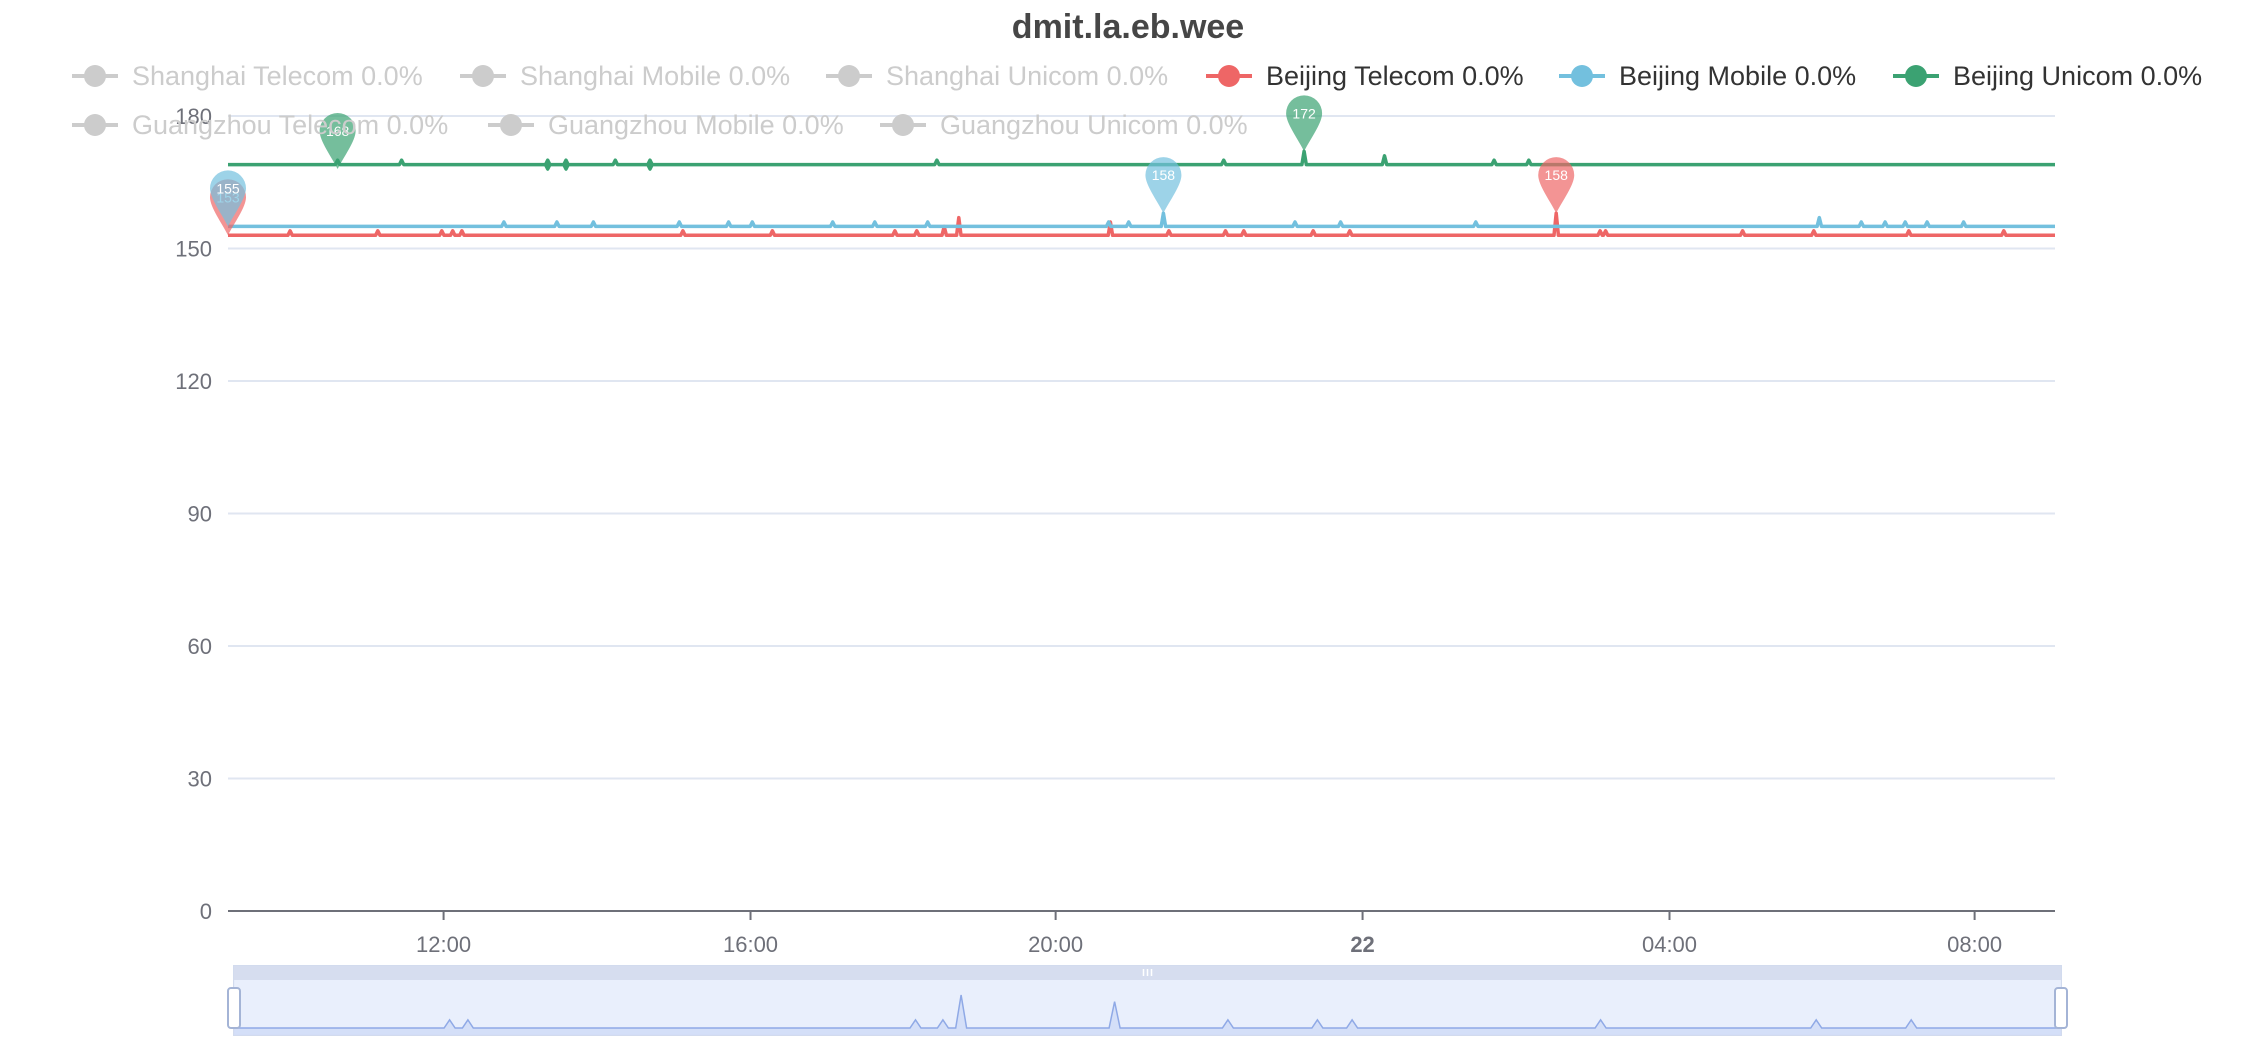 Image resolution: width=2256 pixels, height=1045 pixels. I want to click on legend-item: Guangzhou Mobile 0.0%, so click(666, 125).